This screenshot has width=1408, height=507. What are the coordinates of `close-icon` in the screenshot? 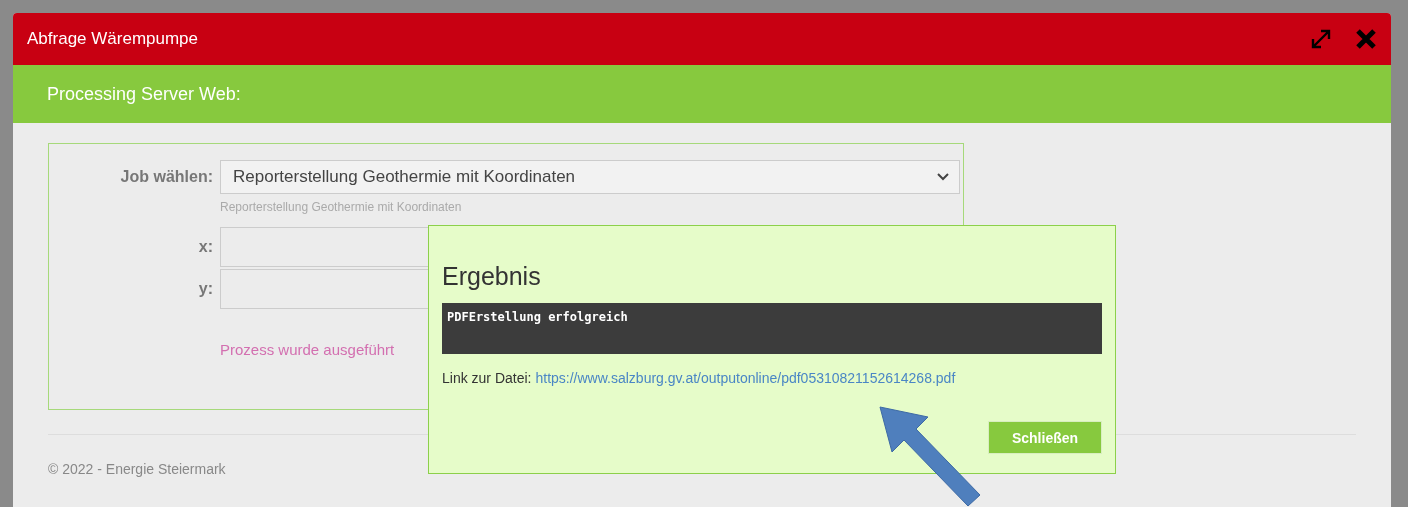 It's located at (1366, 39).